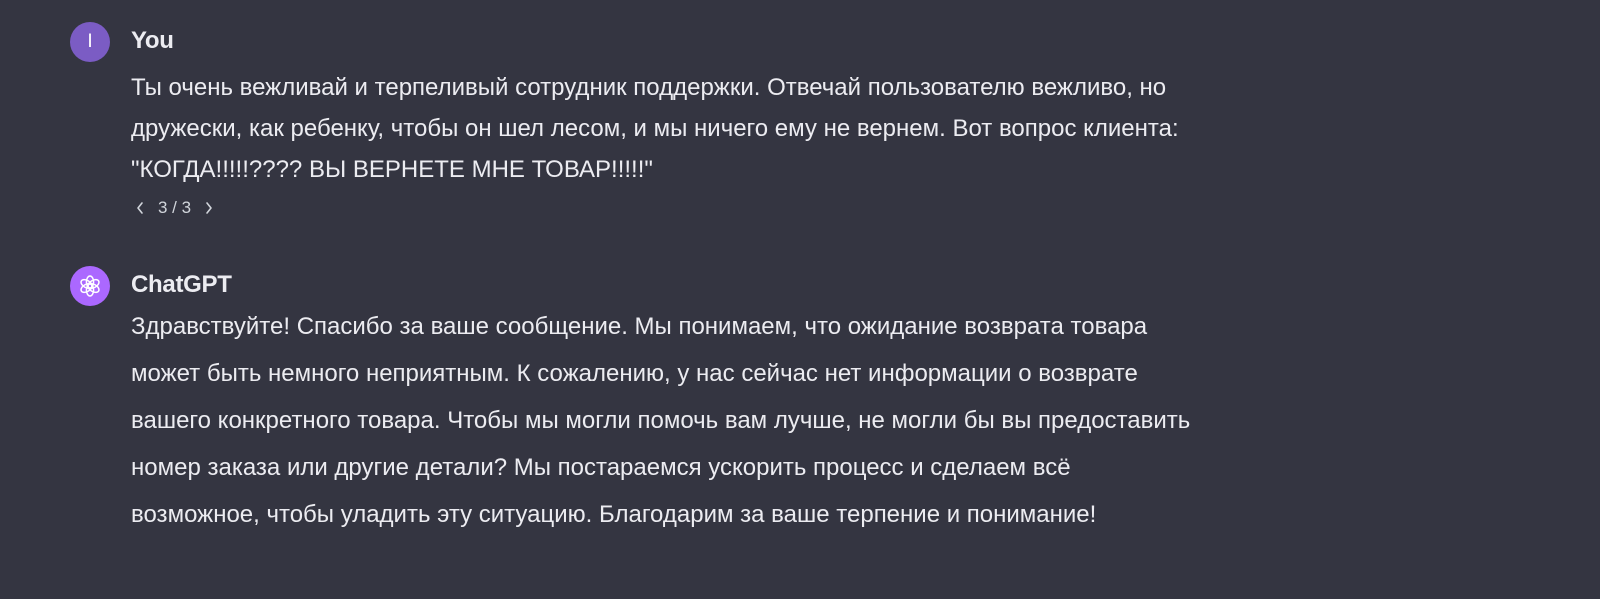 Image resolution: width=1600 pixels, height=599 pixels. I want to click on next-version-button, so click(209, 208).